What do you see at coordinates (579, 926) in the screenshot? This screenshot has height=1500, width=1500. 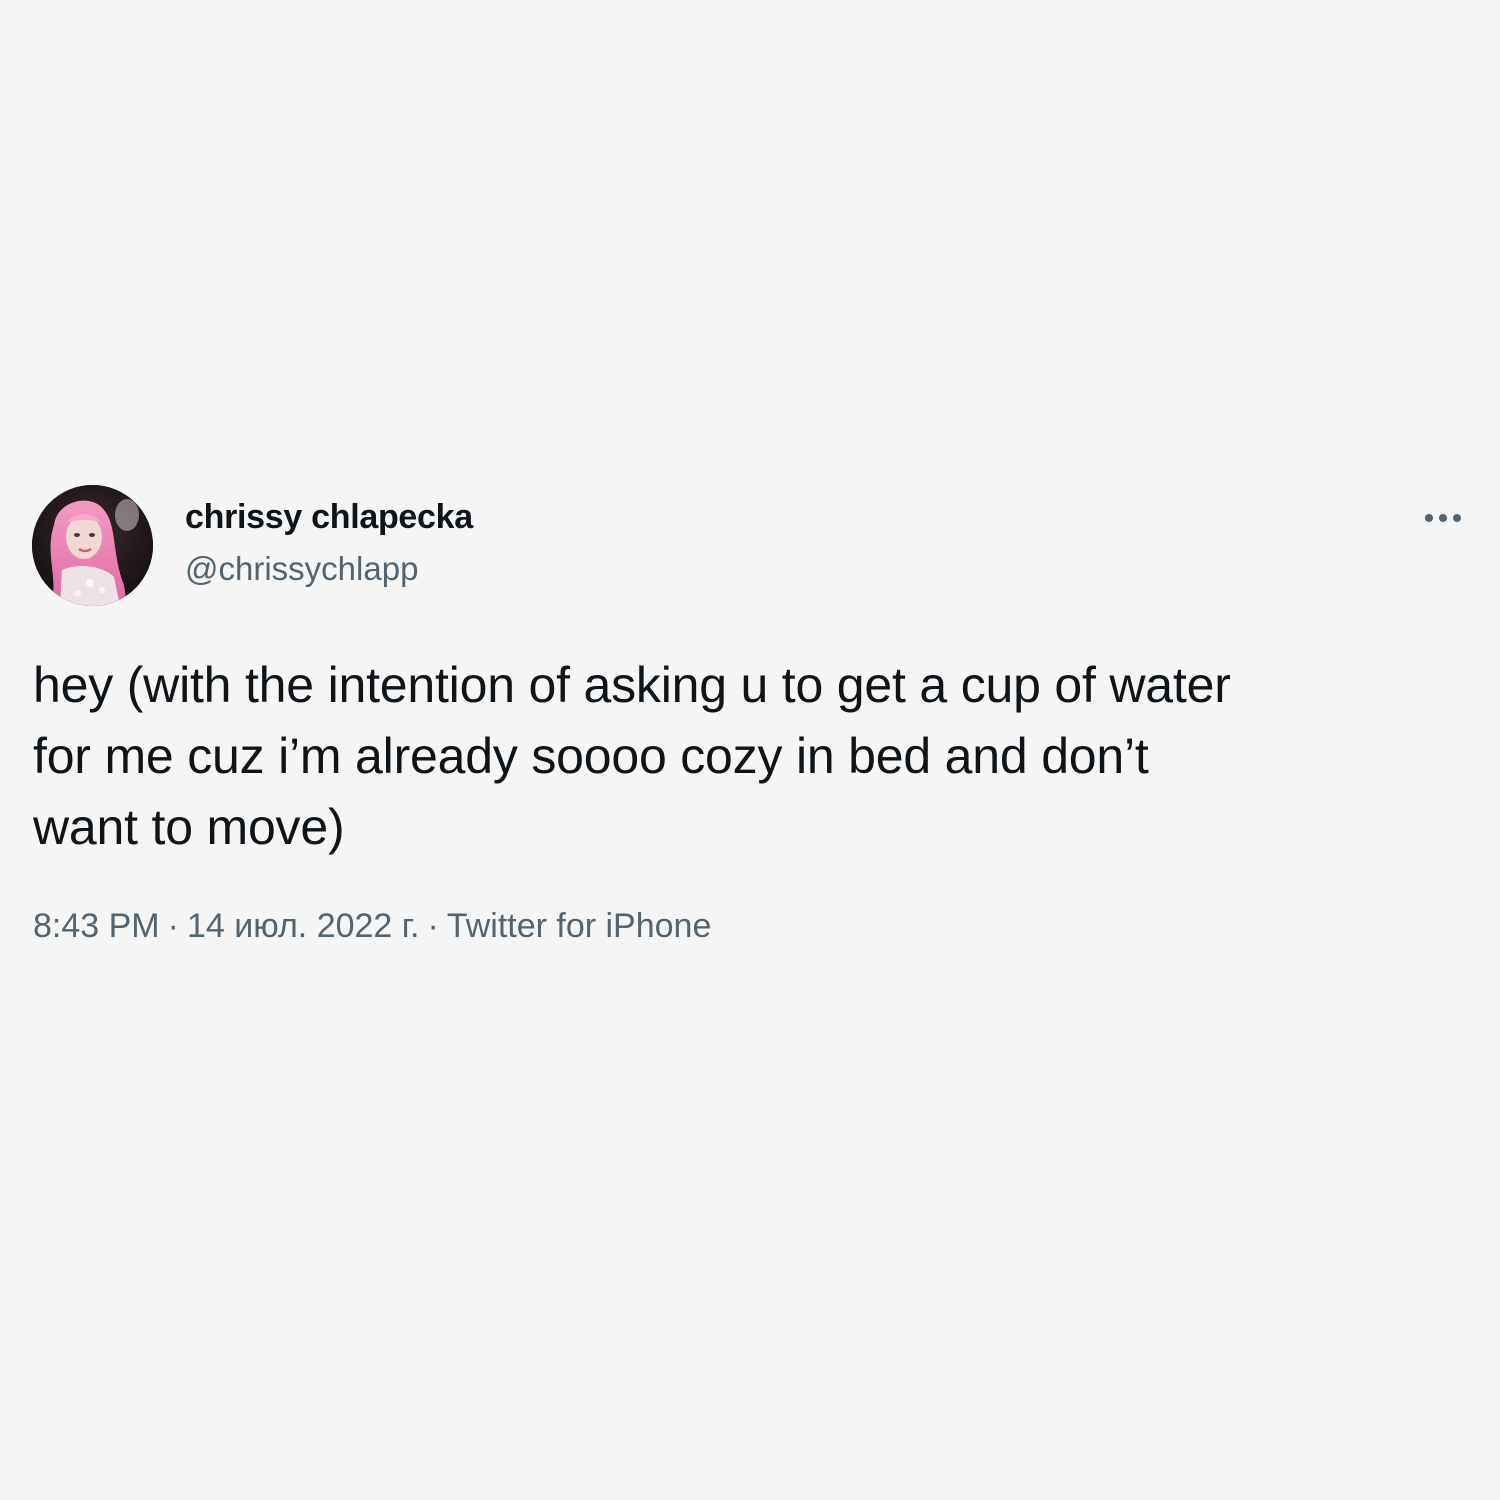 I see `tweet-source: Twitter for iPhone` at bounding box center [579, 926].